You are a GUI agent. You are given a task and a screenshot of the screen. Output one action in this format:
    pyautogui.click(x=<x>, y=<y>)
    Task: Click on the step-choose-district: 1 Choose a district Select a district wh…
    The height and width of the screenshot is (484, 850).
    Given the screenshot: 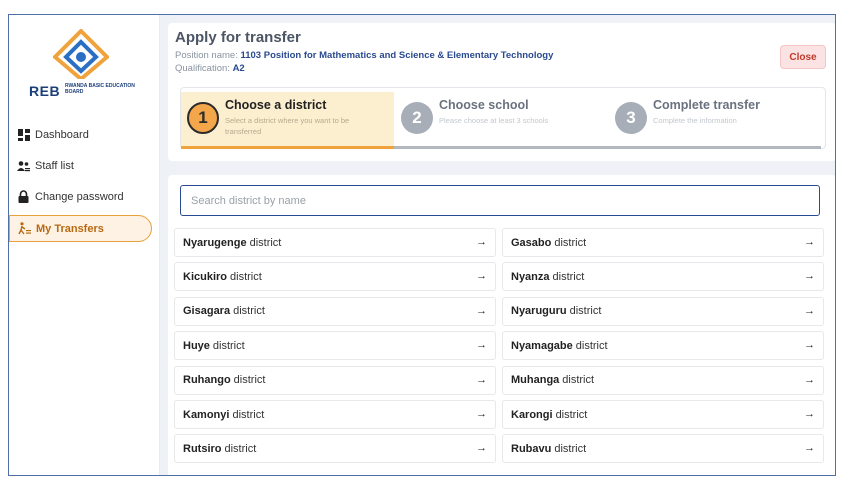 What is the action you would take?
    pyautogui.click(x=287, y=119)
    